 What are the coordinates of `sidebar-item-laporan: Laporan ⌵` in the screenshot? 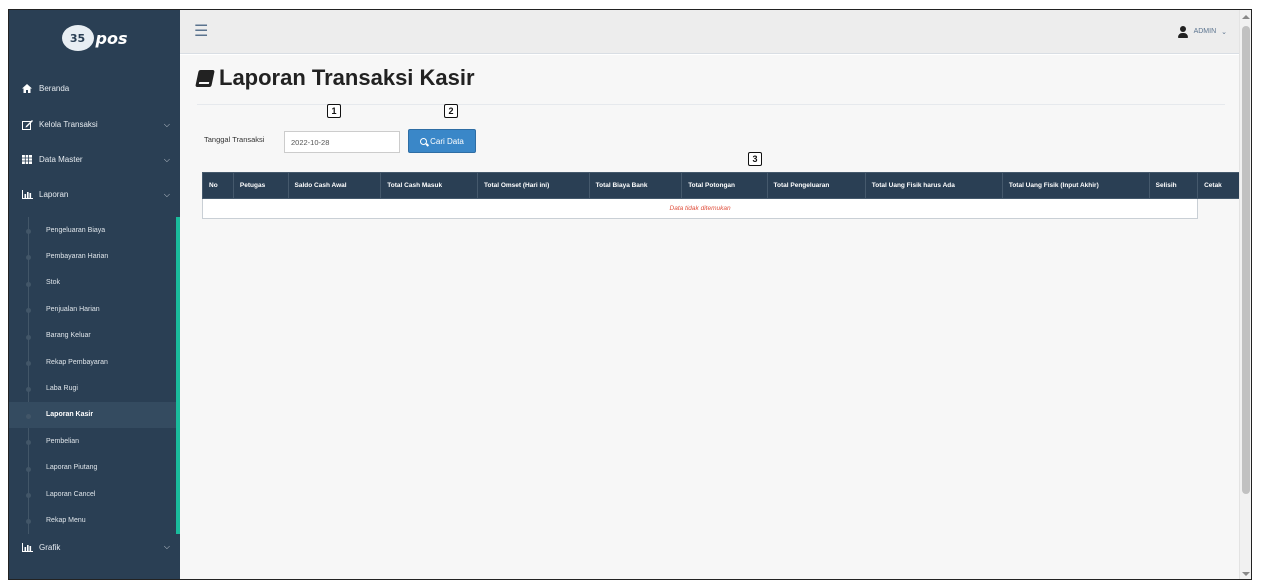 It's located at (94, 194).